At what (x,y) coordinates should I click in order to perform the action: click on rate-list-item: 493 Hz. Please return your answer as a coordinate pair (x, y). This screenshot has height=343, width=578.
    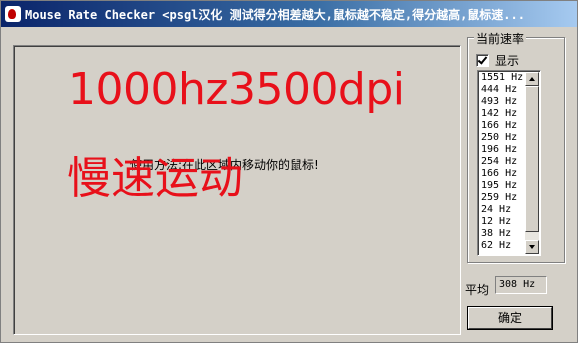
    Looking at the image, I should click on (504, 102).